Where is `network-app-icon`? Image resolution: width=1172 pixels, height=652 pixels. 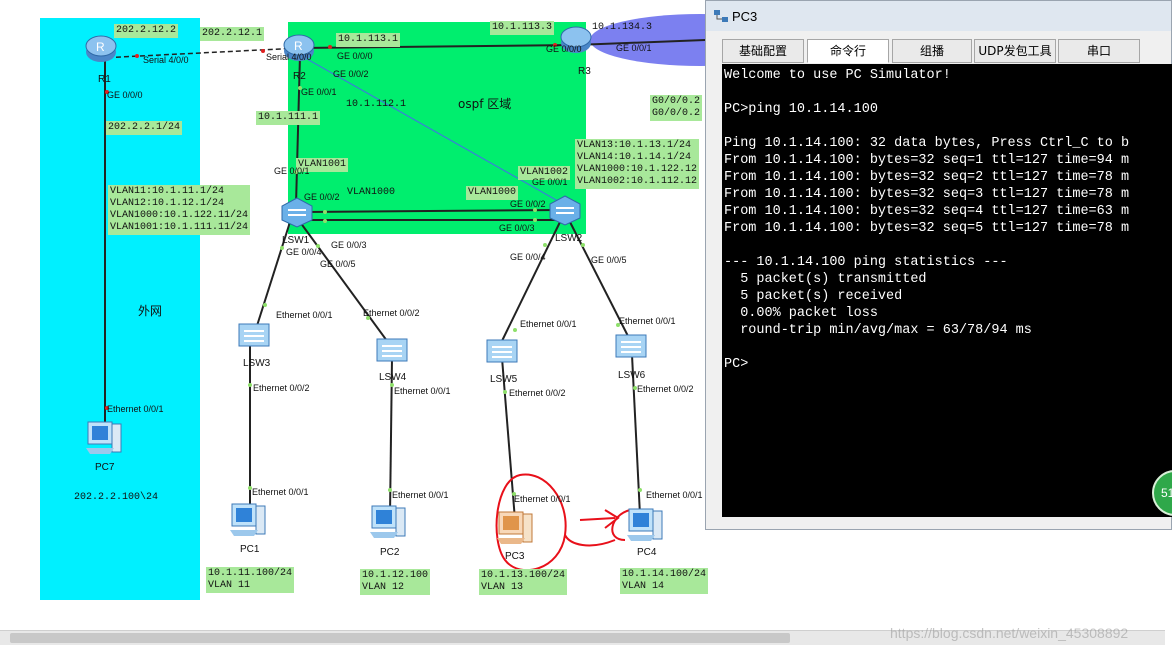 network-app-icon is located at coordinates (721, 16).